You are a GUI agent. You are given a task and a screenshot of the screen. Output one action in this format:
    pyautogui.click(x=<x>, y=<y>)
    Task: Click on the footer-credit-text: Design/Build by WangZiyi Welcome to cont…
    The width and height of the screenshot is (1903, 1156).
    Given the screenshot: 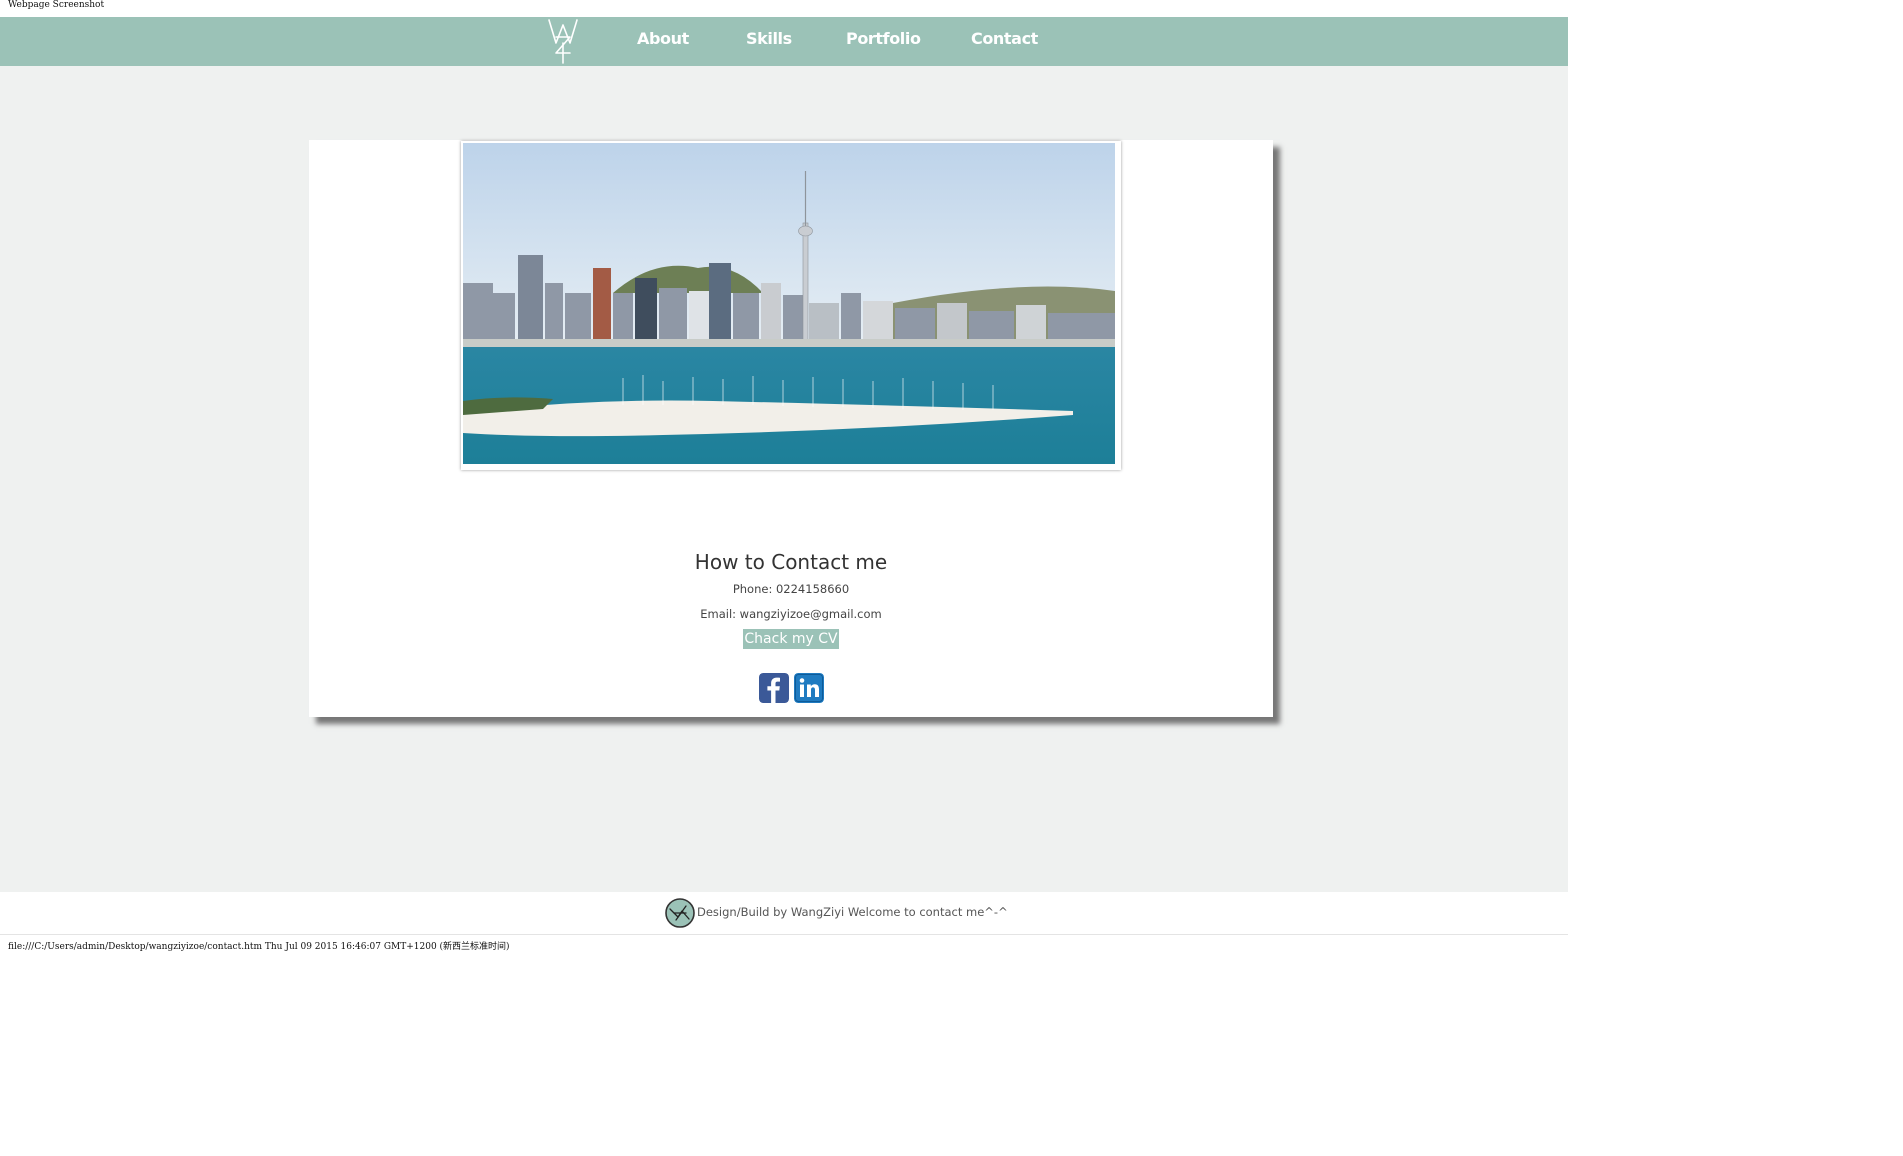 What is the action you would take?
    pyautogui.click(x=852, y=912)
    